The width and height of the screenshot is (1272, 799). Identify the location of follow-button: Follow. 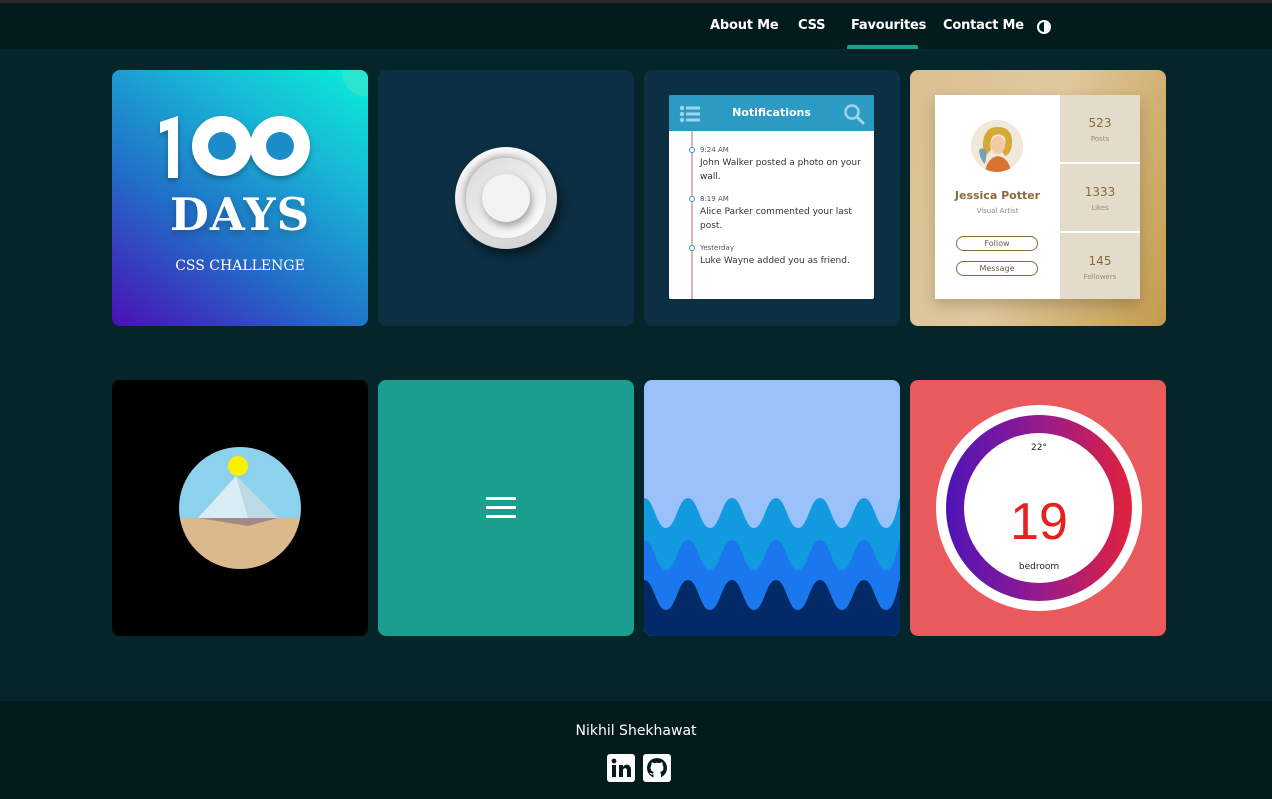
(997, 243).